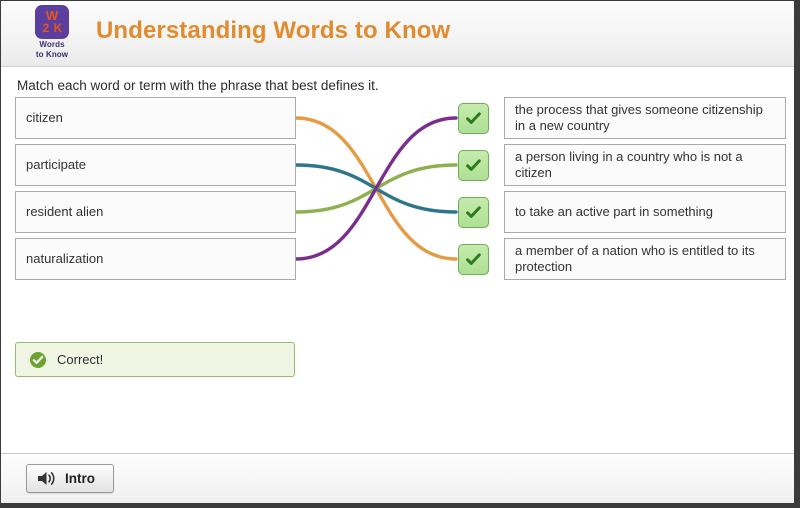 This screenshot has width=800, height=508. Describe the element at coordinates (155, 212) in the screenshot. I see `term-box: resident alien` at that location.